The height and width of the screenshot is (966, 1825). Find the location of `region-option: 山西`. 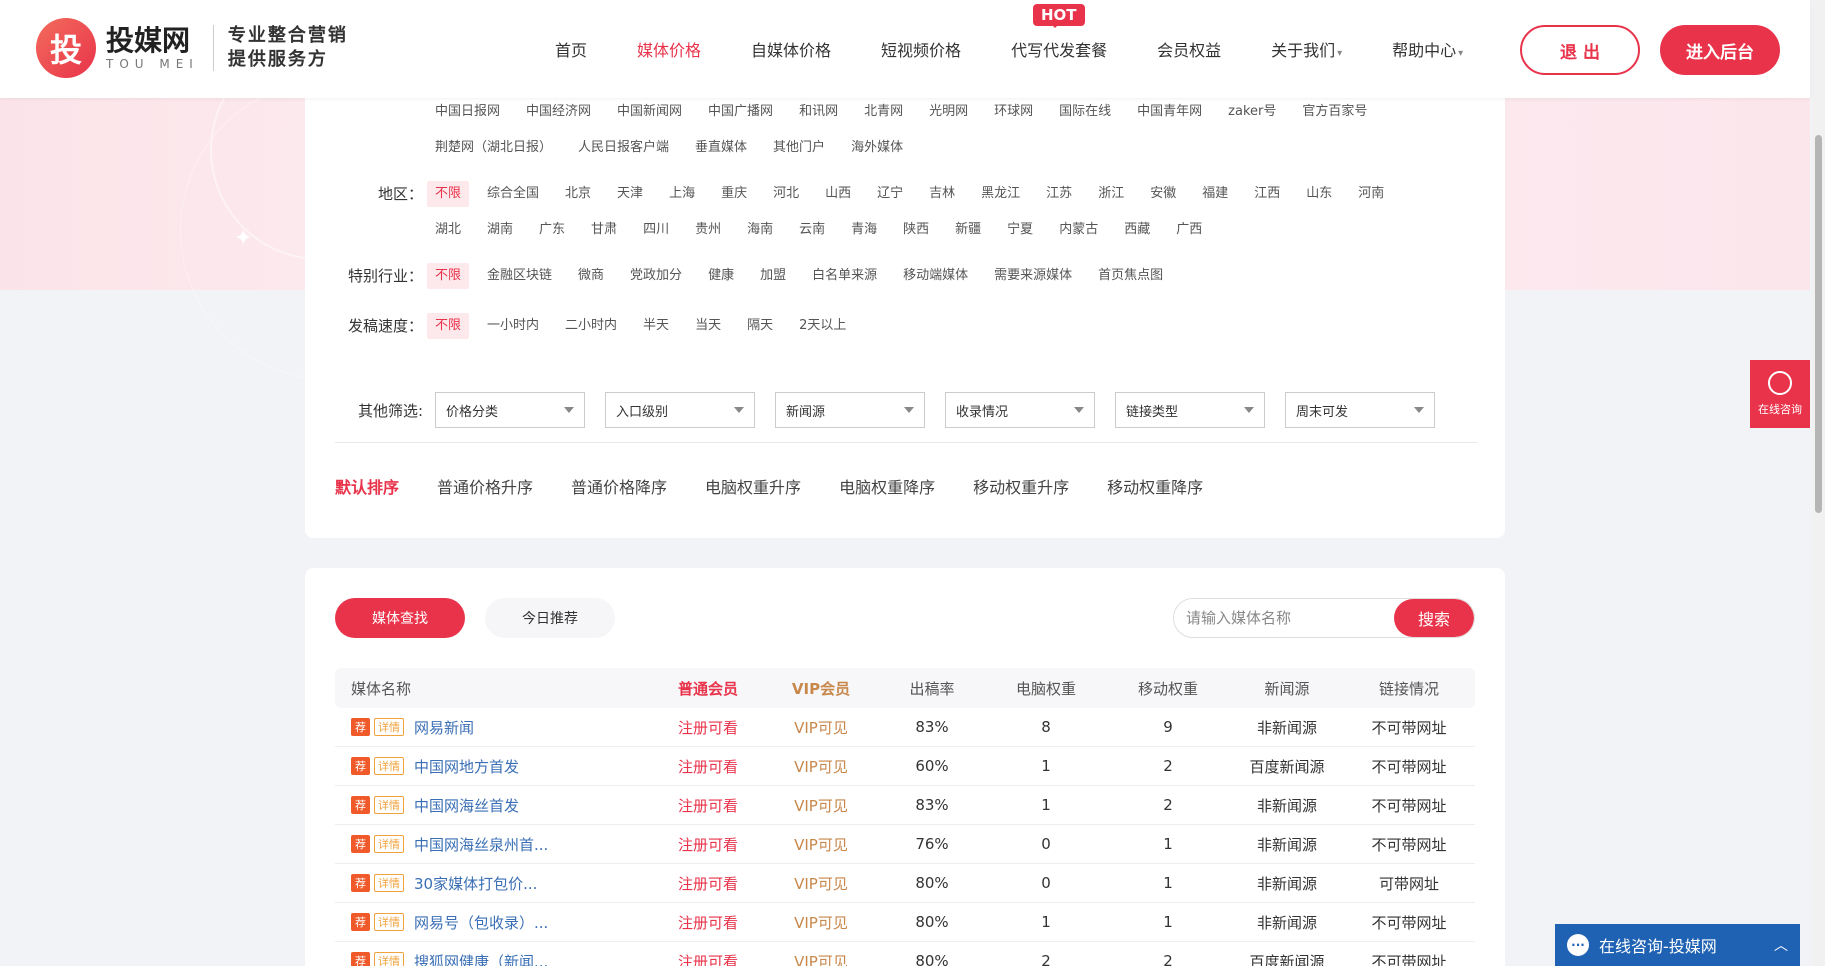

region-option: 山西 is located at coordinates (838, 194).